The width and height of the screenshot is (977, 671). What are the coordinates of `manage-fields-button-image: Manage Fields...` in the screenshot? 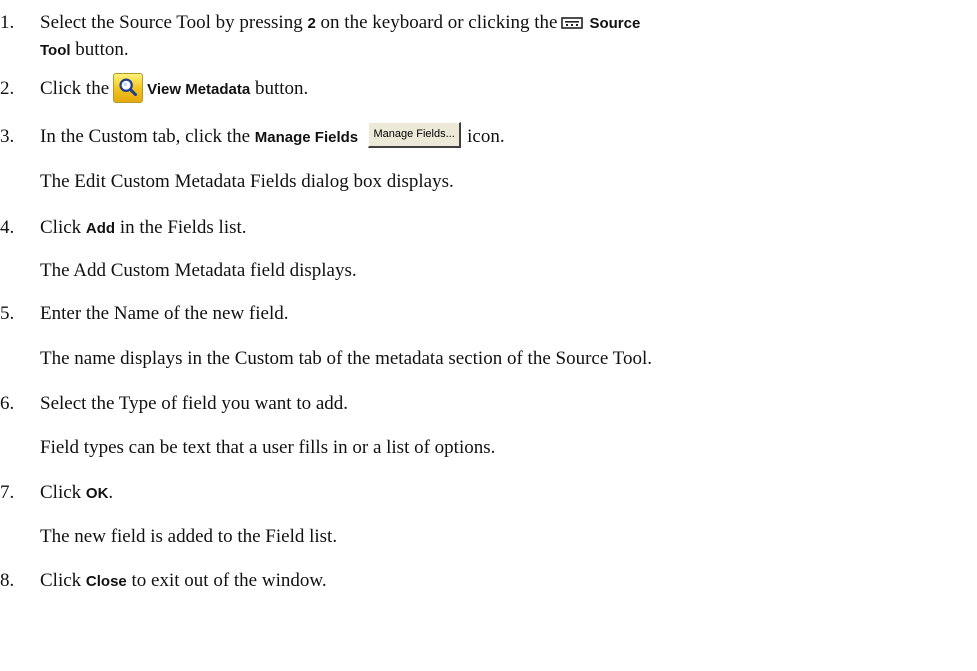 It's located at (415, 135).